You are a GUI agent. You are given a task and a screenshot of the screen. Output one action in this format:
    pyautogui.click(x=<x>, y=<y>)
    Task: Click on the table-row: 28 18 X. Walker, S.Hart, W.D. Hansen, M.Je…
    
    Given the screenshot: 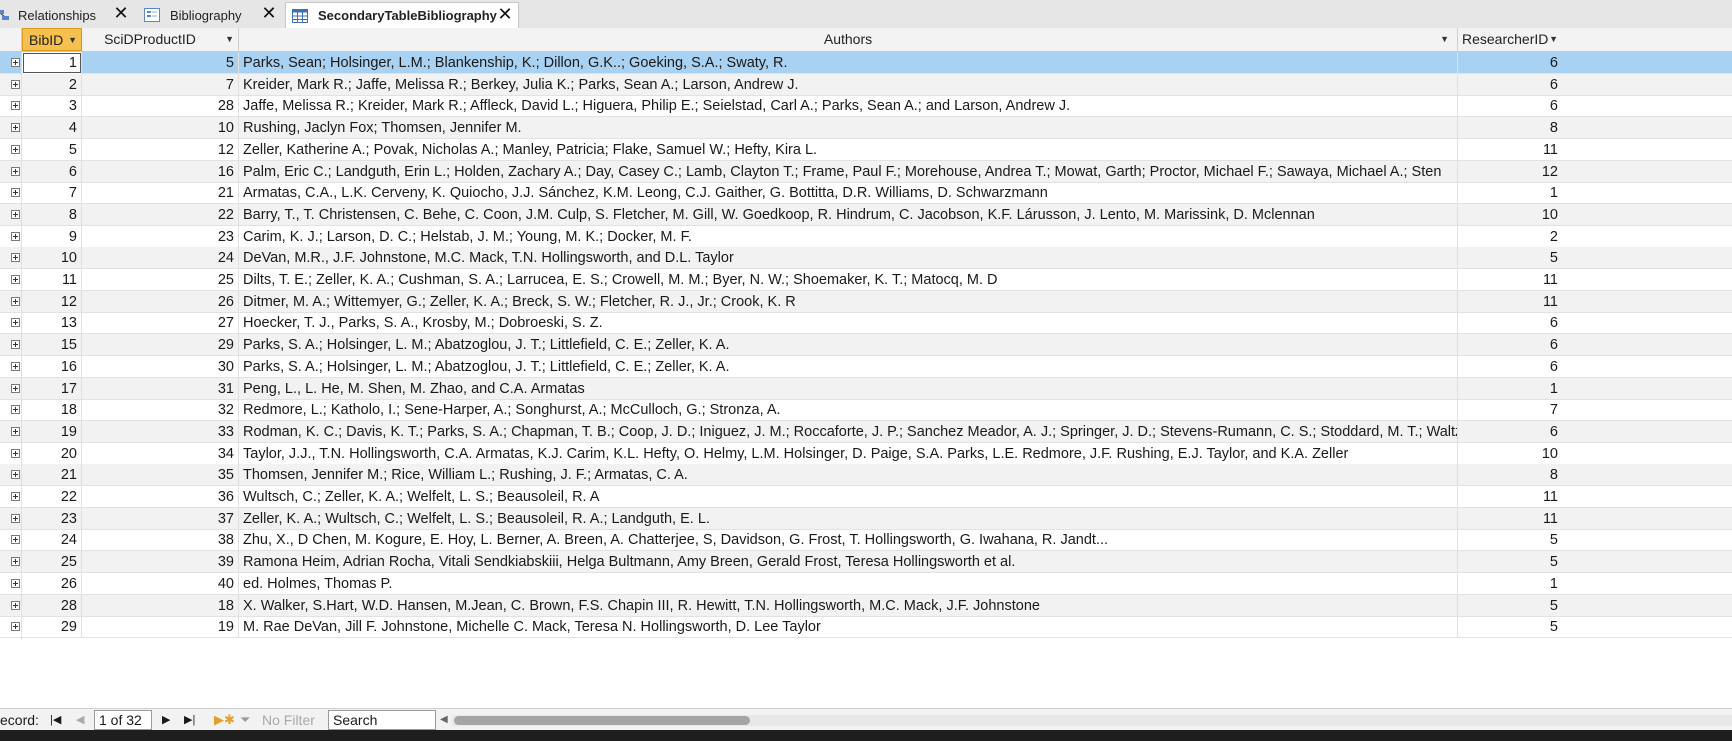 What is the action you would take?
    pyautogui.click(x=866, y=606)
    